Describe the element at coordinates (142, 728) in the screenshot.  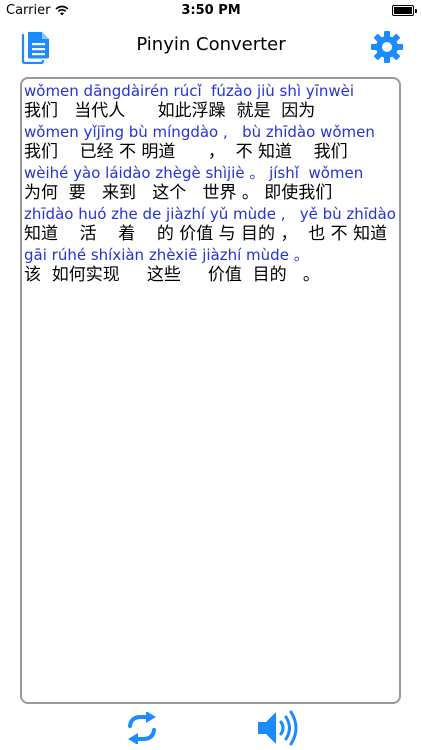
I see `refresh-icon` at that location.